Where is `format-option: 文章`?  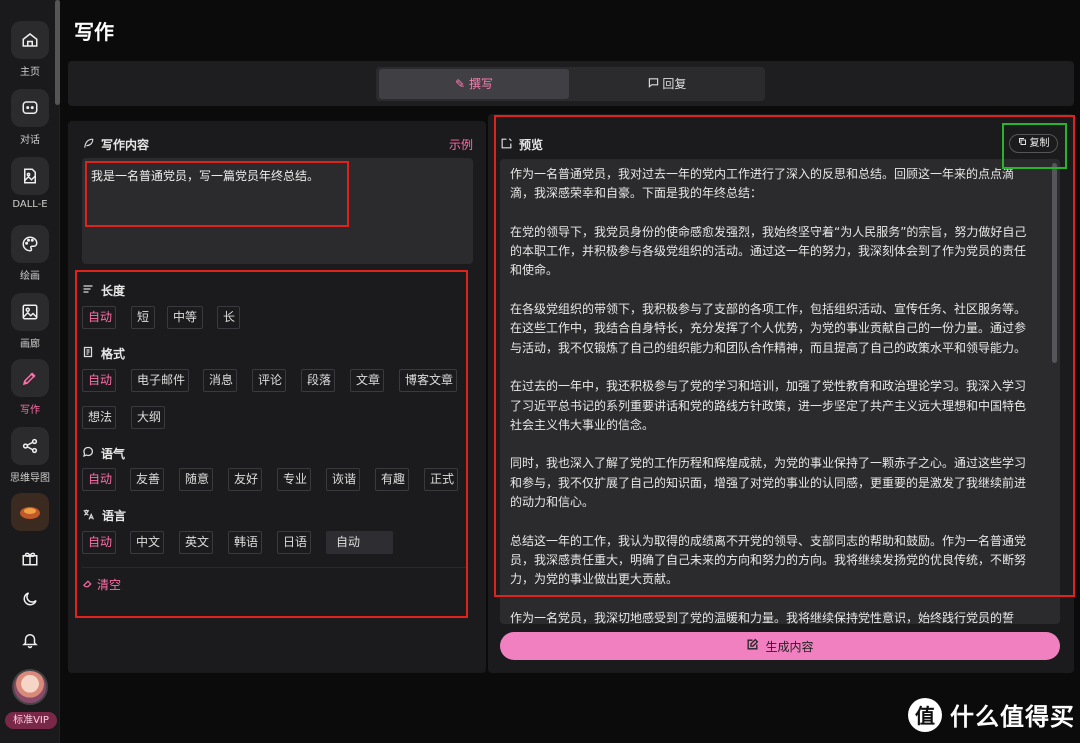 format-option: 文章 is located at coordinates (367, 380).